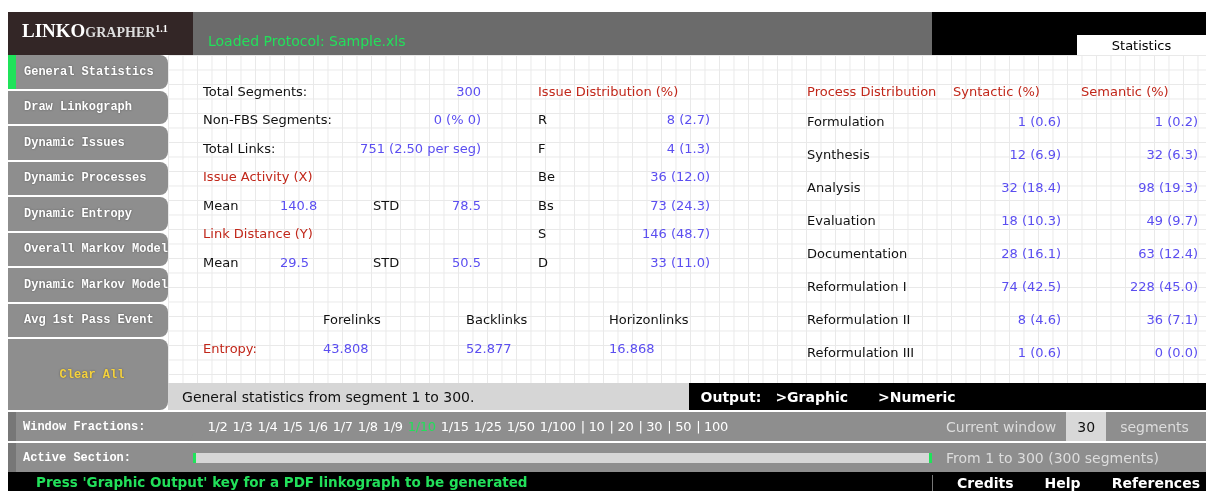  Describe the element at coordinates (1031, 220) in the screenshot. I see `stat-value: 18 (10.3)` at that location.